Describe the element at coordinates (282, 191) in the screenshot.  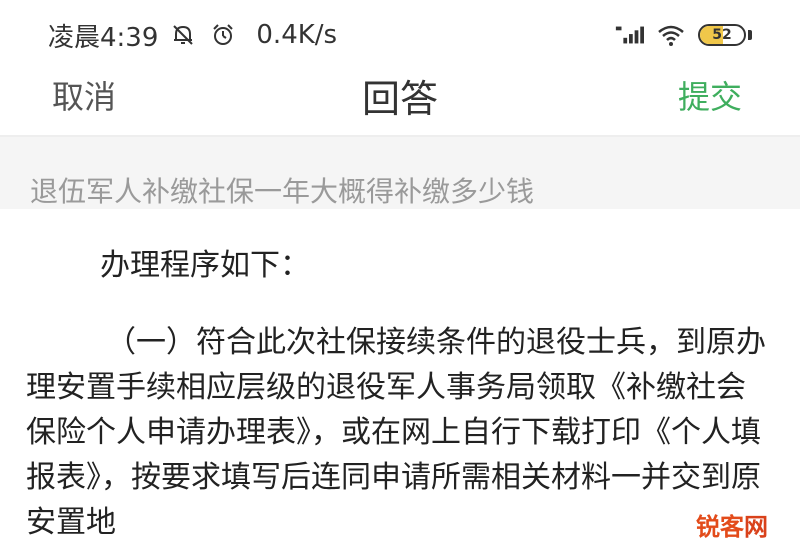
I see `question-title: 退伍军人补缴社保一年大概得补缴多少钱` at that location.